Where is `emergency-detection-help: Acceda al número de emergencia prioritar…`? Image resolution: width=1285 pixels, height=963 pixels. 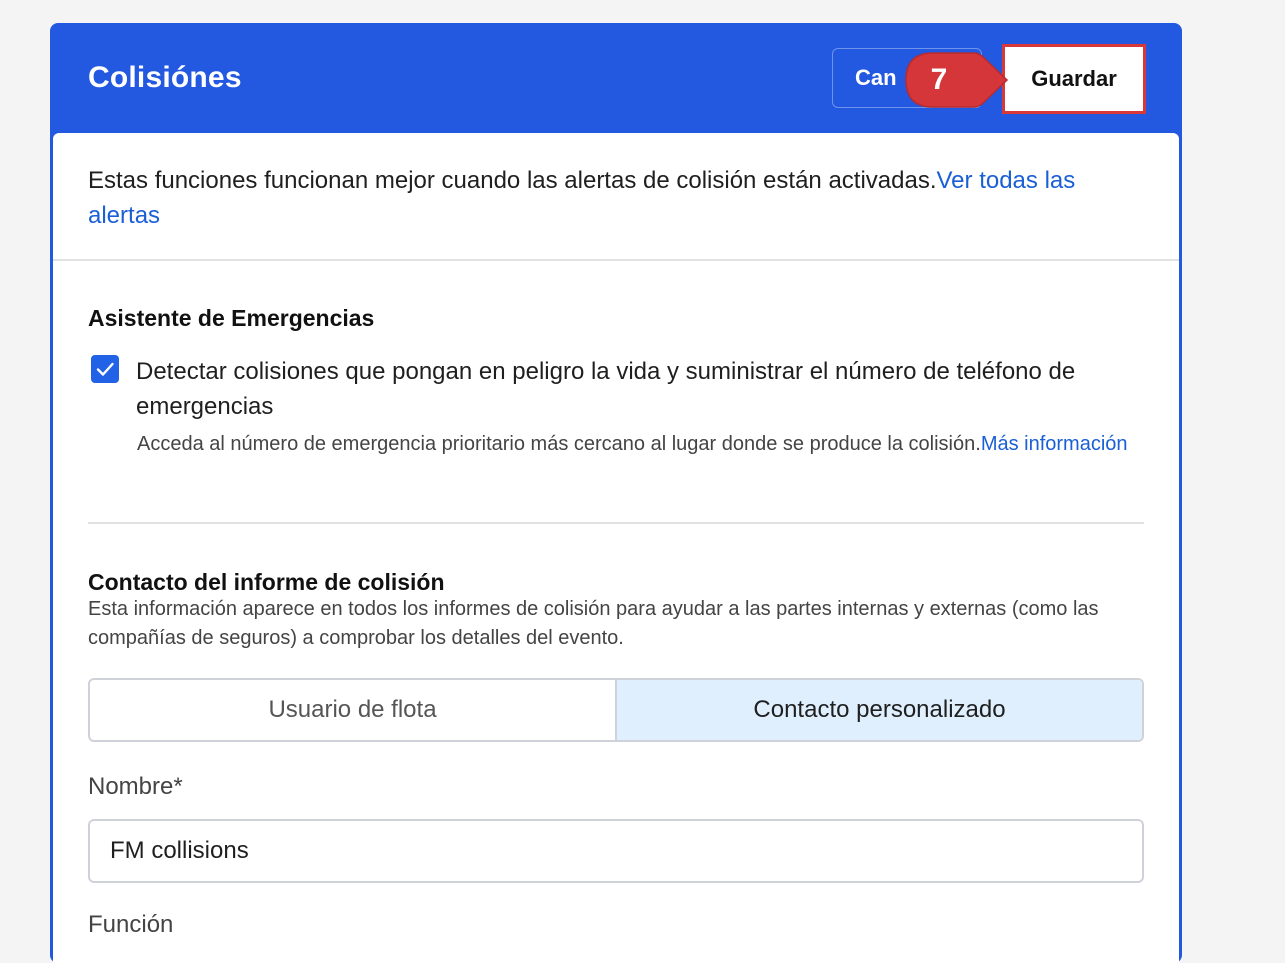 emergency-detection-help: Acceda al número de emergencia prioritar… is located at coordinates (637, 444).